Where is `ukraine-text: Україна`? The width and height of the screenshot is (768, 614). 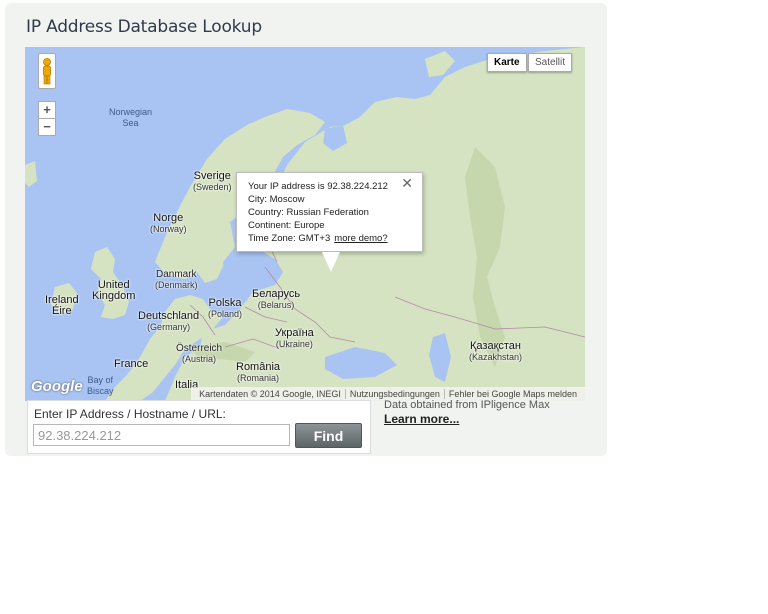
ukraine-text: Україна is located at coordinates (294, 333).